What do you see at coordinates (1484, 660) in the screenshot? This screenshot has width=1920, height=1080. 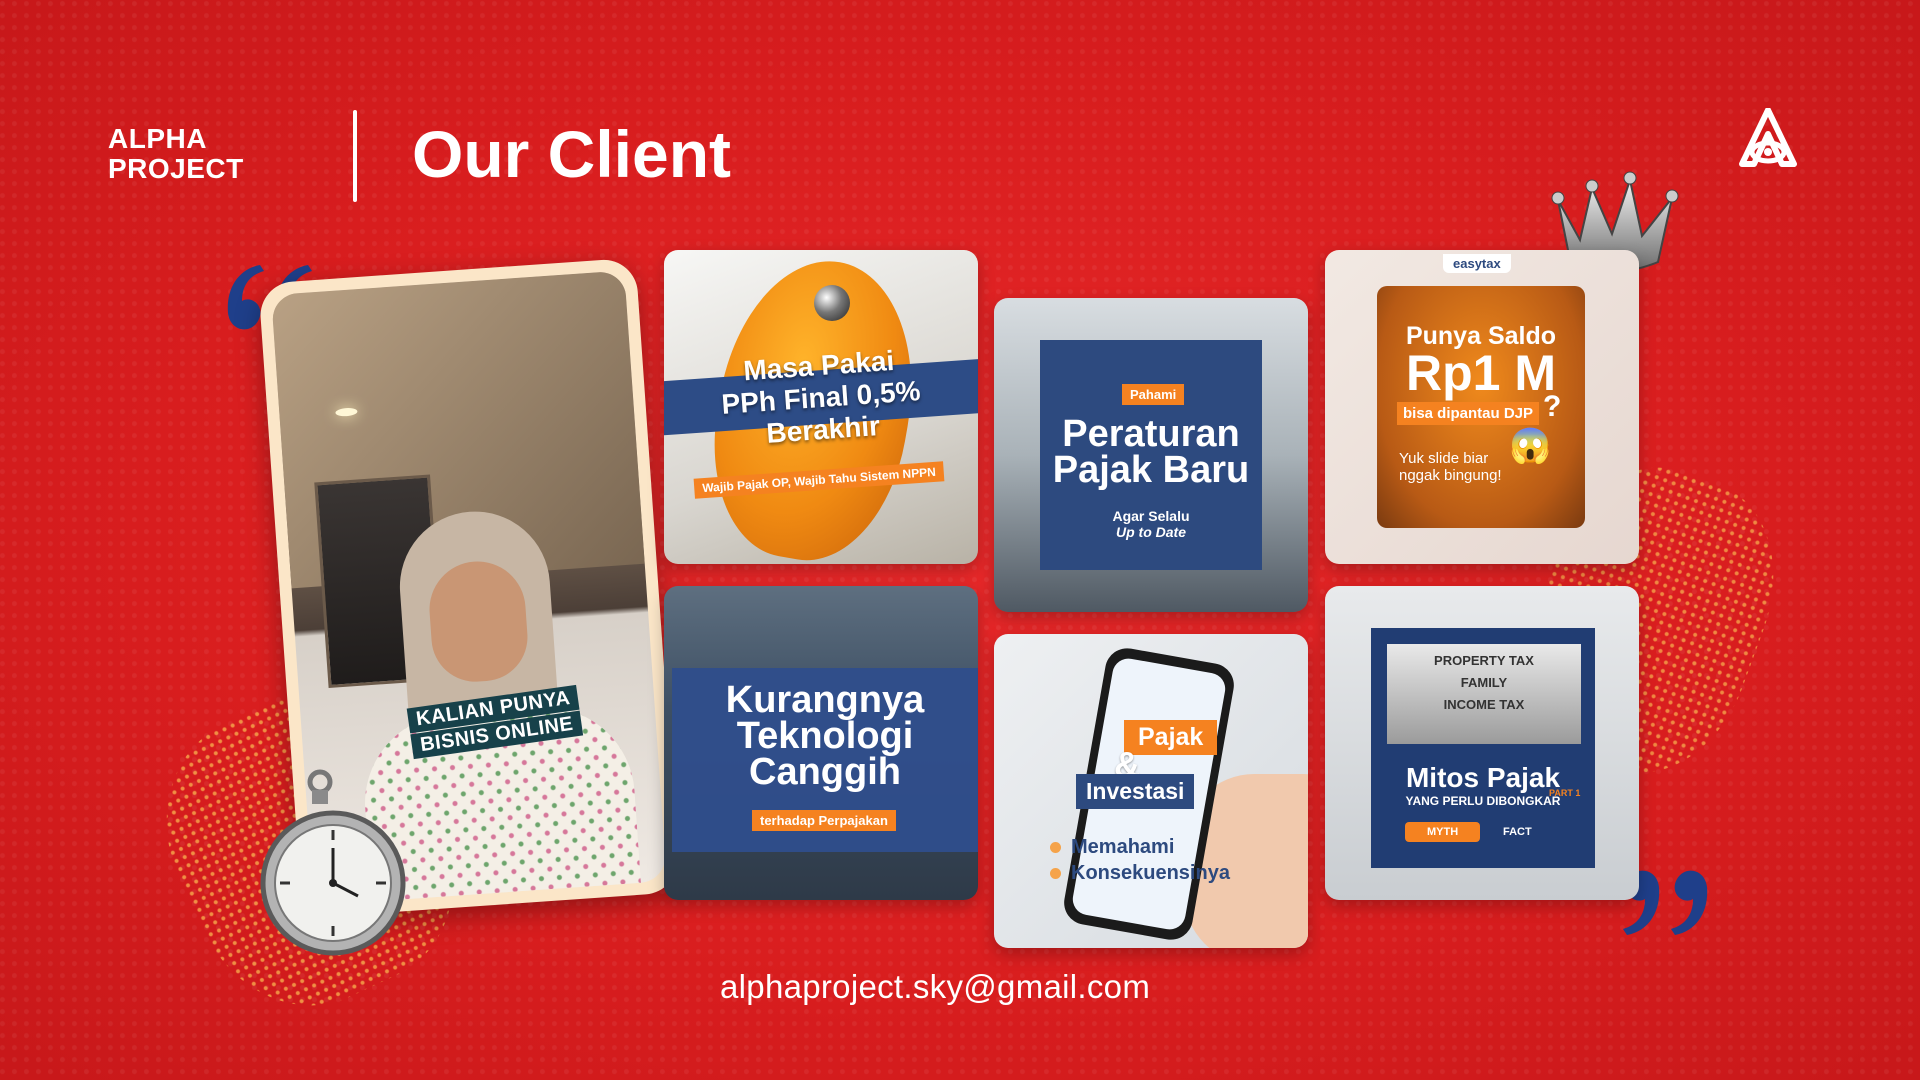 I see `folder-label-property-tax: PROPERTY TAX` at bounding box center [1484, 660].